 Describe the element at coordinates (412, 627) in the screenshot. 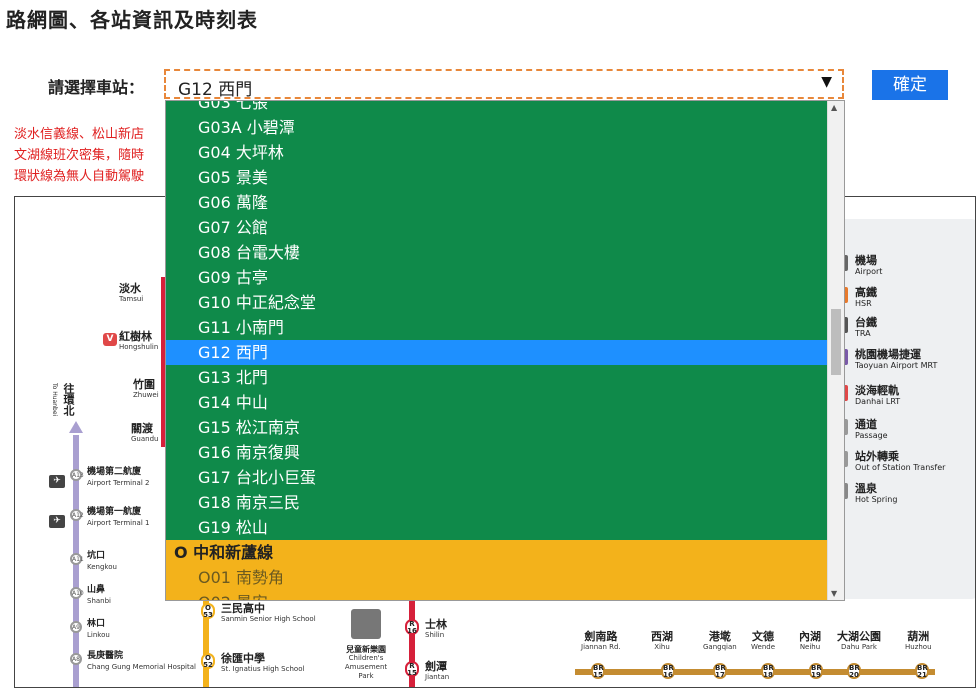

I see `station-code-badge: R 16` at that location.